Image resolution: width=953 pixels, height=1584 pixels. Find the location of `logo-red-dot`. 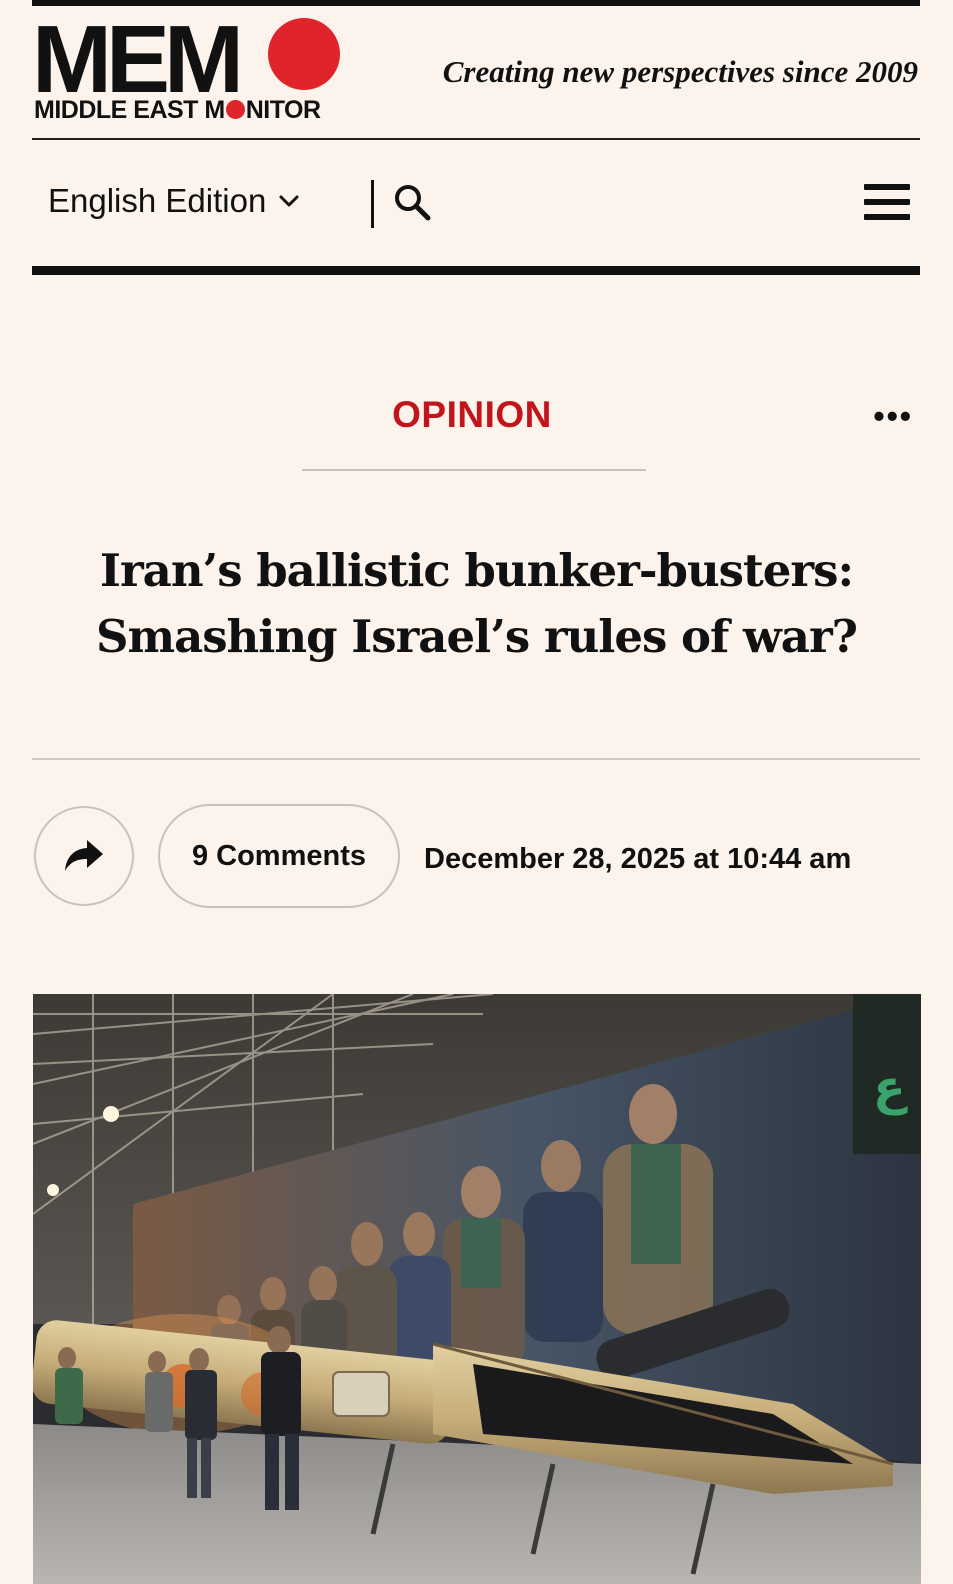

logo-red-dot is located at coordinates (304, 54).